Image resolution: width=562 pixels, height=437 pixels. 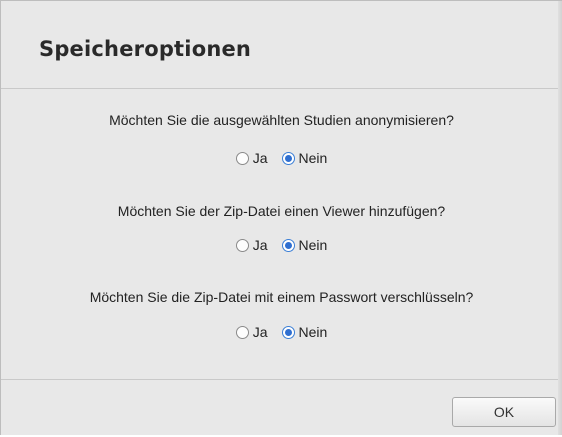 I want to click on ok-button: OK, so click(x=504, y=412).